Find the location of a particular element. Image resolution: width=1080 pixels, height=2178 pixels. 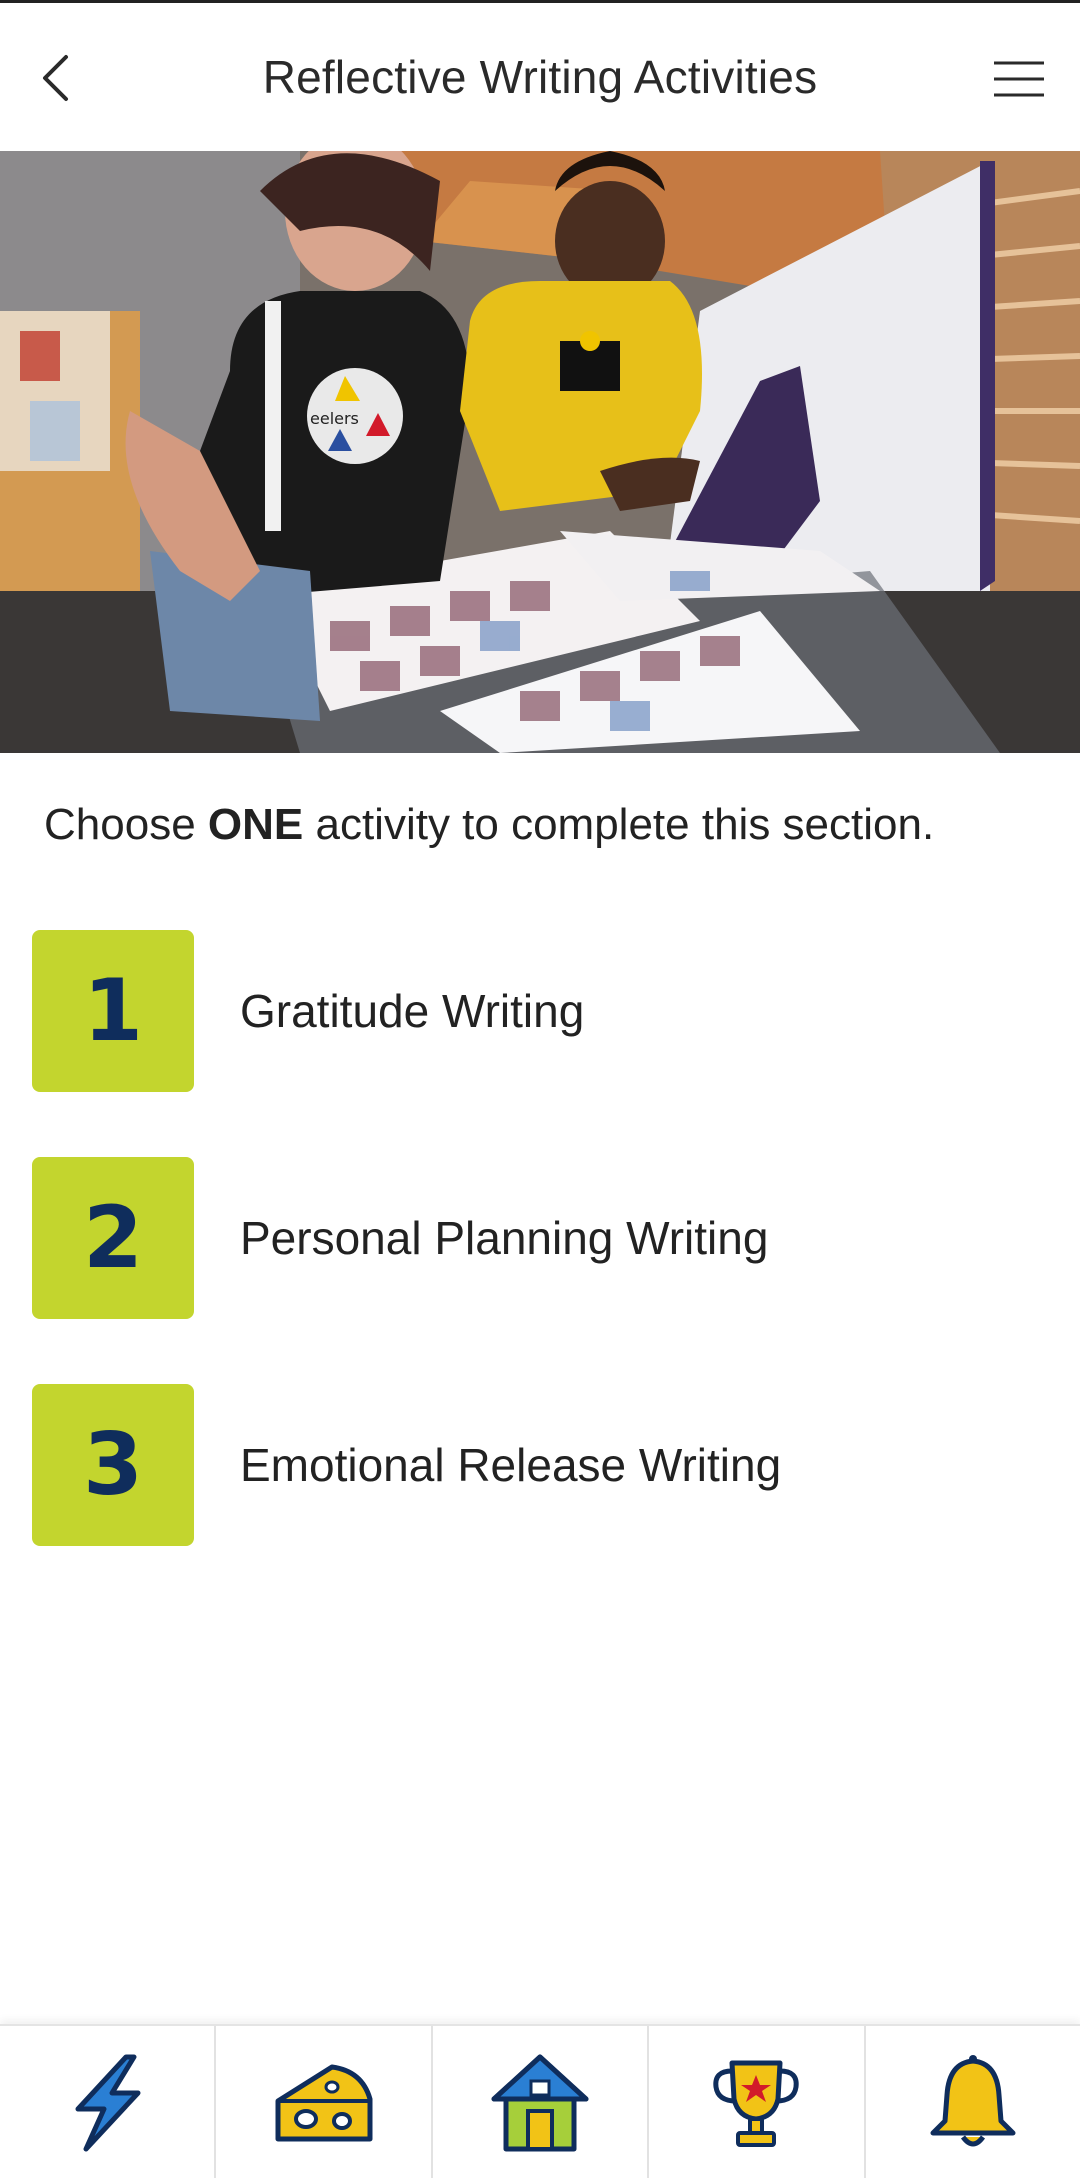

activity-number-badge: 3 is located at coordinates (113, 1465).